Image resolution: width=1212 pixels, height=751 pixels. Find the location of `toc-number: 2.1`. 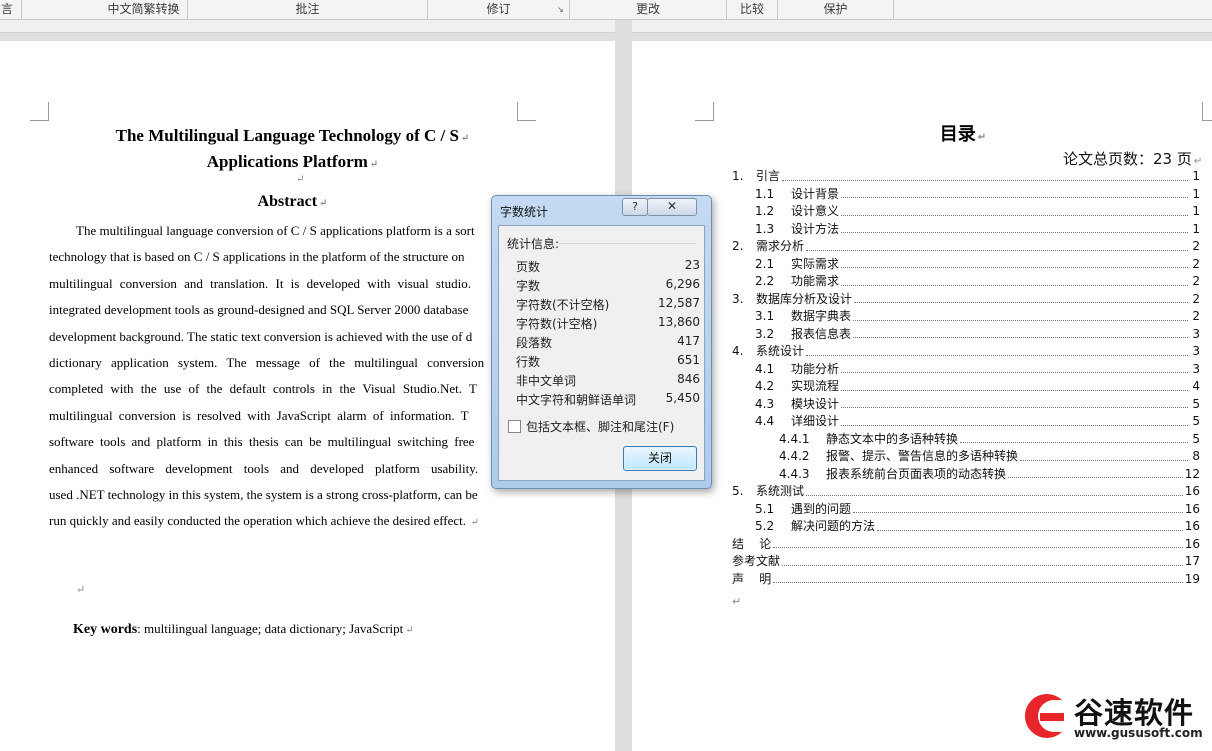

toc-number: 2.1 is located at coordinates (765, 263).